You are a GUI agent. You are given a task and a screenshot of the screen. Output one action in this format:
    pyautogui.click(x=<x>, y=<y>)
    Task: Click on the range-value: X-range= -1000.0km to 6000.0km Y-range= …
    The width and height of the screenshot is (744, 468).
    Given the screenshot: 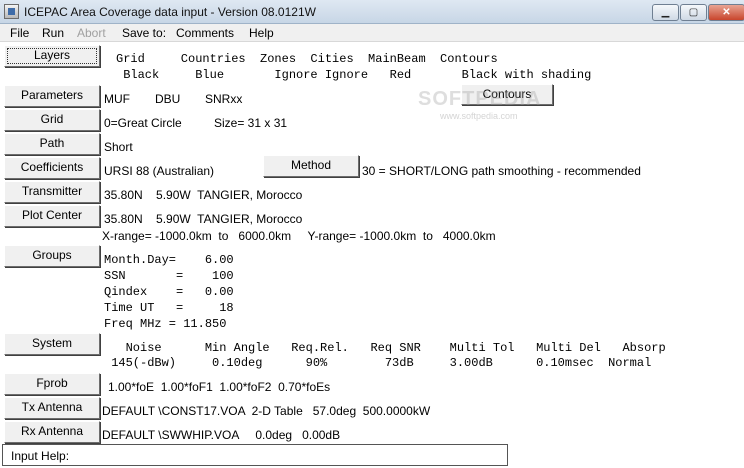 What is the action you would take?
    pyautogui.click(x=299, y=236)
    